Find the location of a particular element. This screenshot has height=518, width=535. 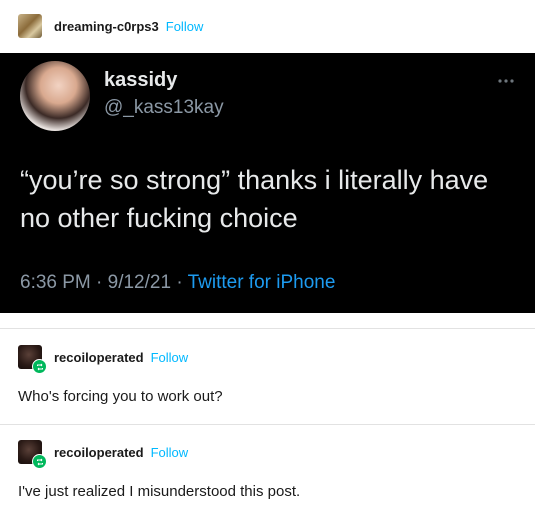

op-username: dreaming-c0rps3 is located at coordinates (106, 26).